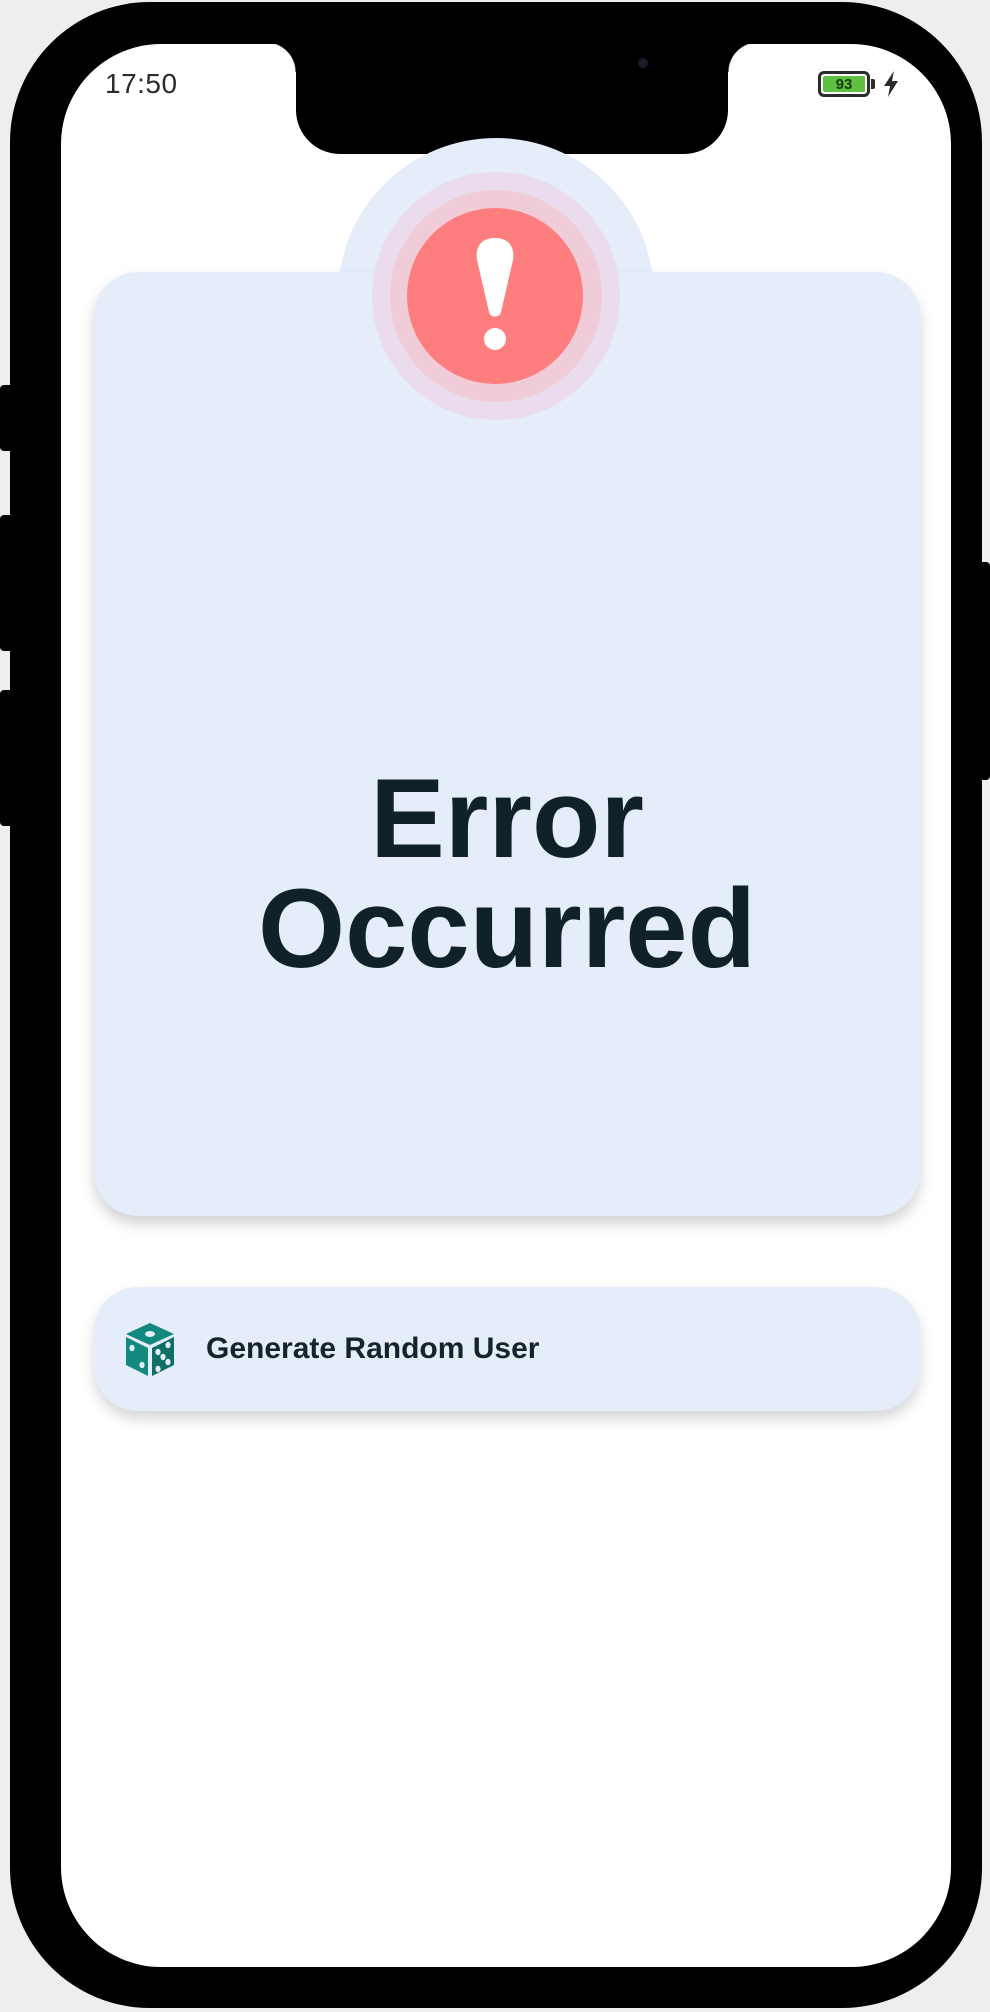 The height and width of the screenshot is (2012, 990). I want to click on battery-level: 93, so click(844, 84).